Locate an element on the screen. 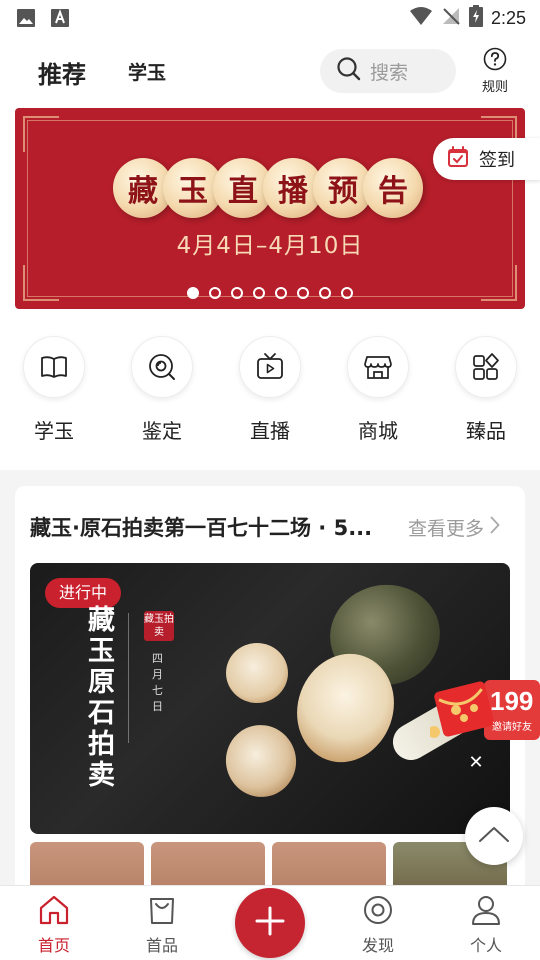  see-more-label: 查看更多 is located at coordinates (446, 529).